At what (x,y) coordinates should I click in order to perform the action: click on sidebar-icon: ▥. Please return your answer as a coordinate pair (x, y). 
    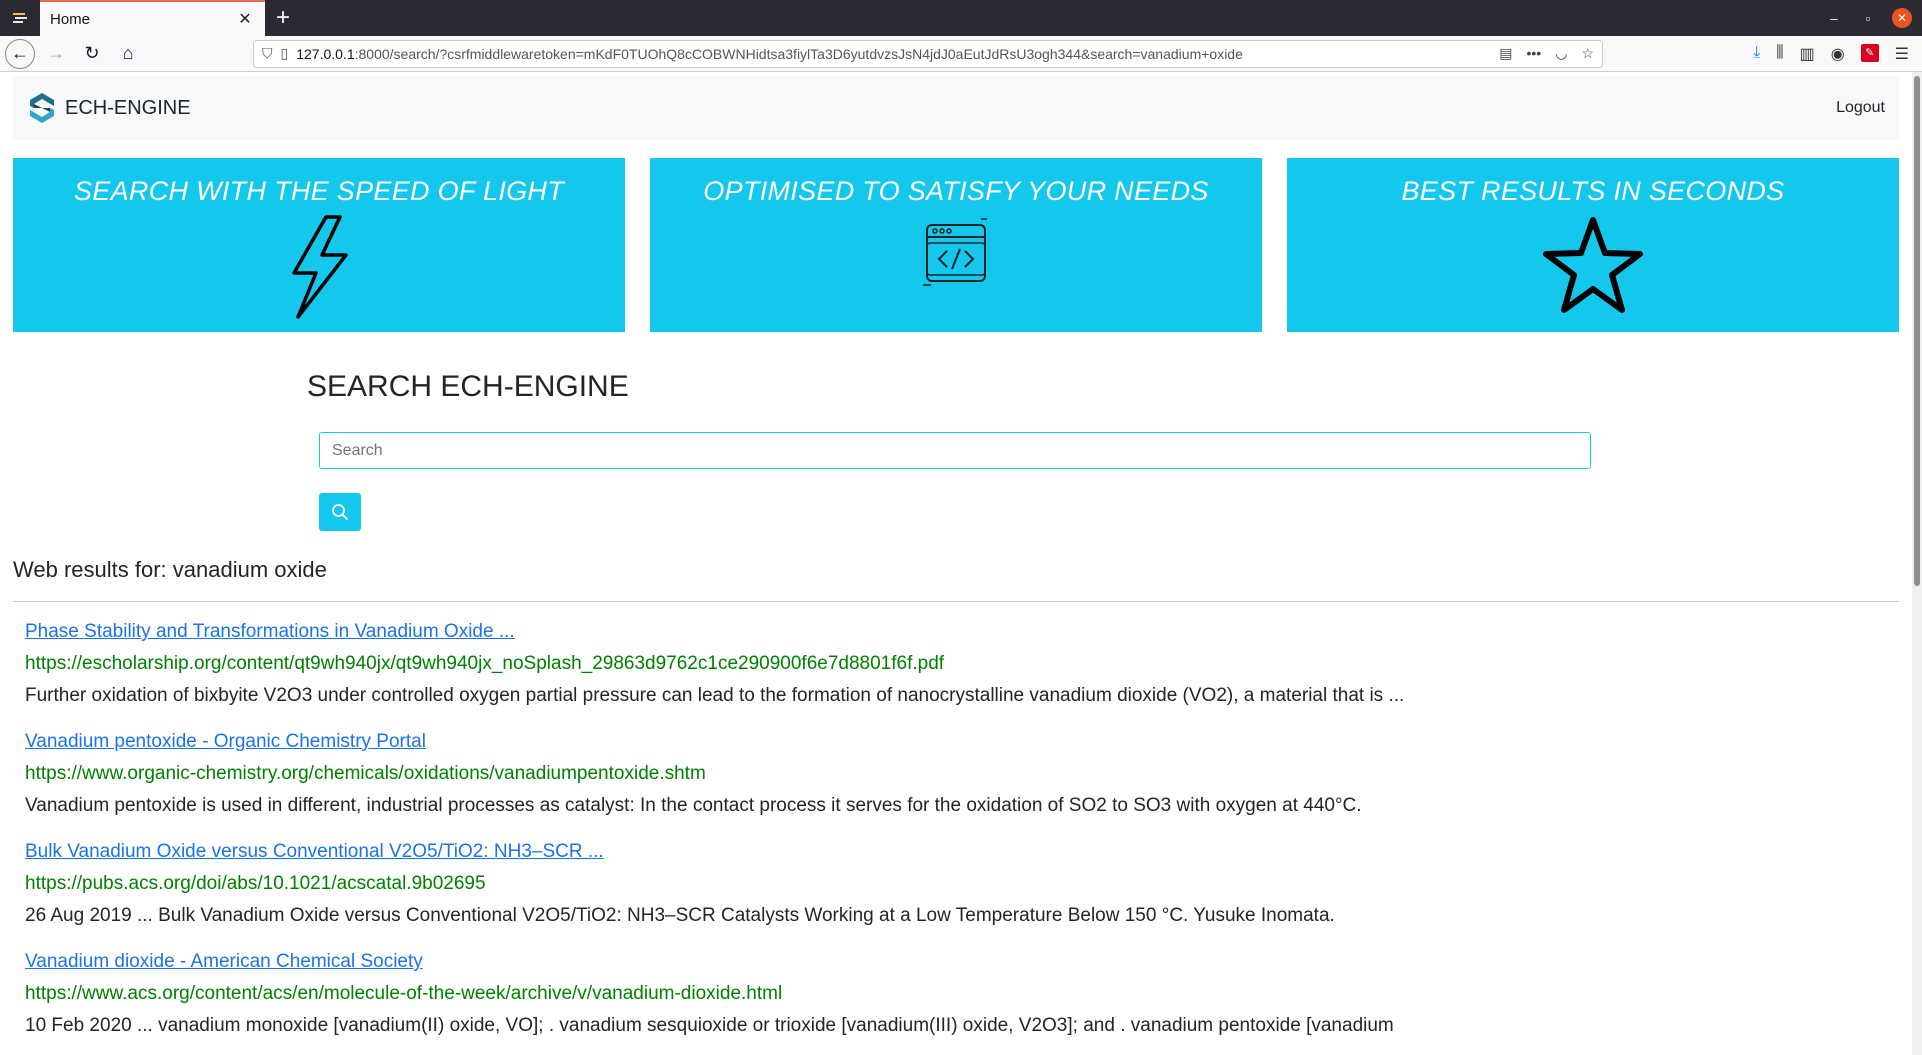
    Looking at the image, I should click on (1807, 54).